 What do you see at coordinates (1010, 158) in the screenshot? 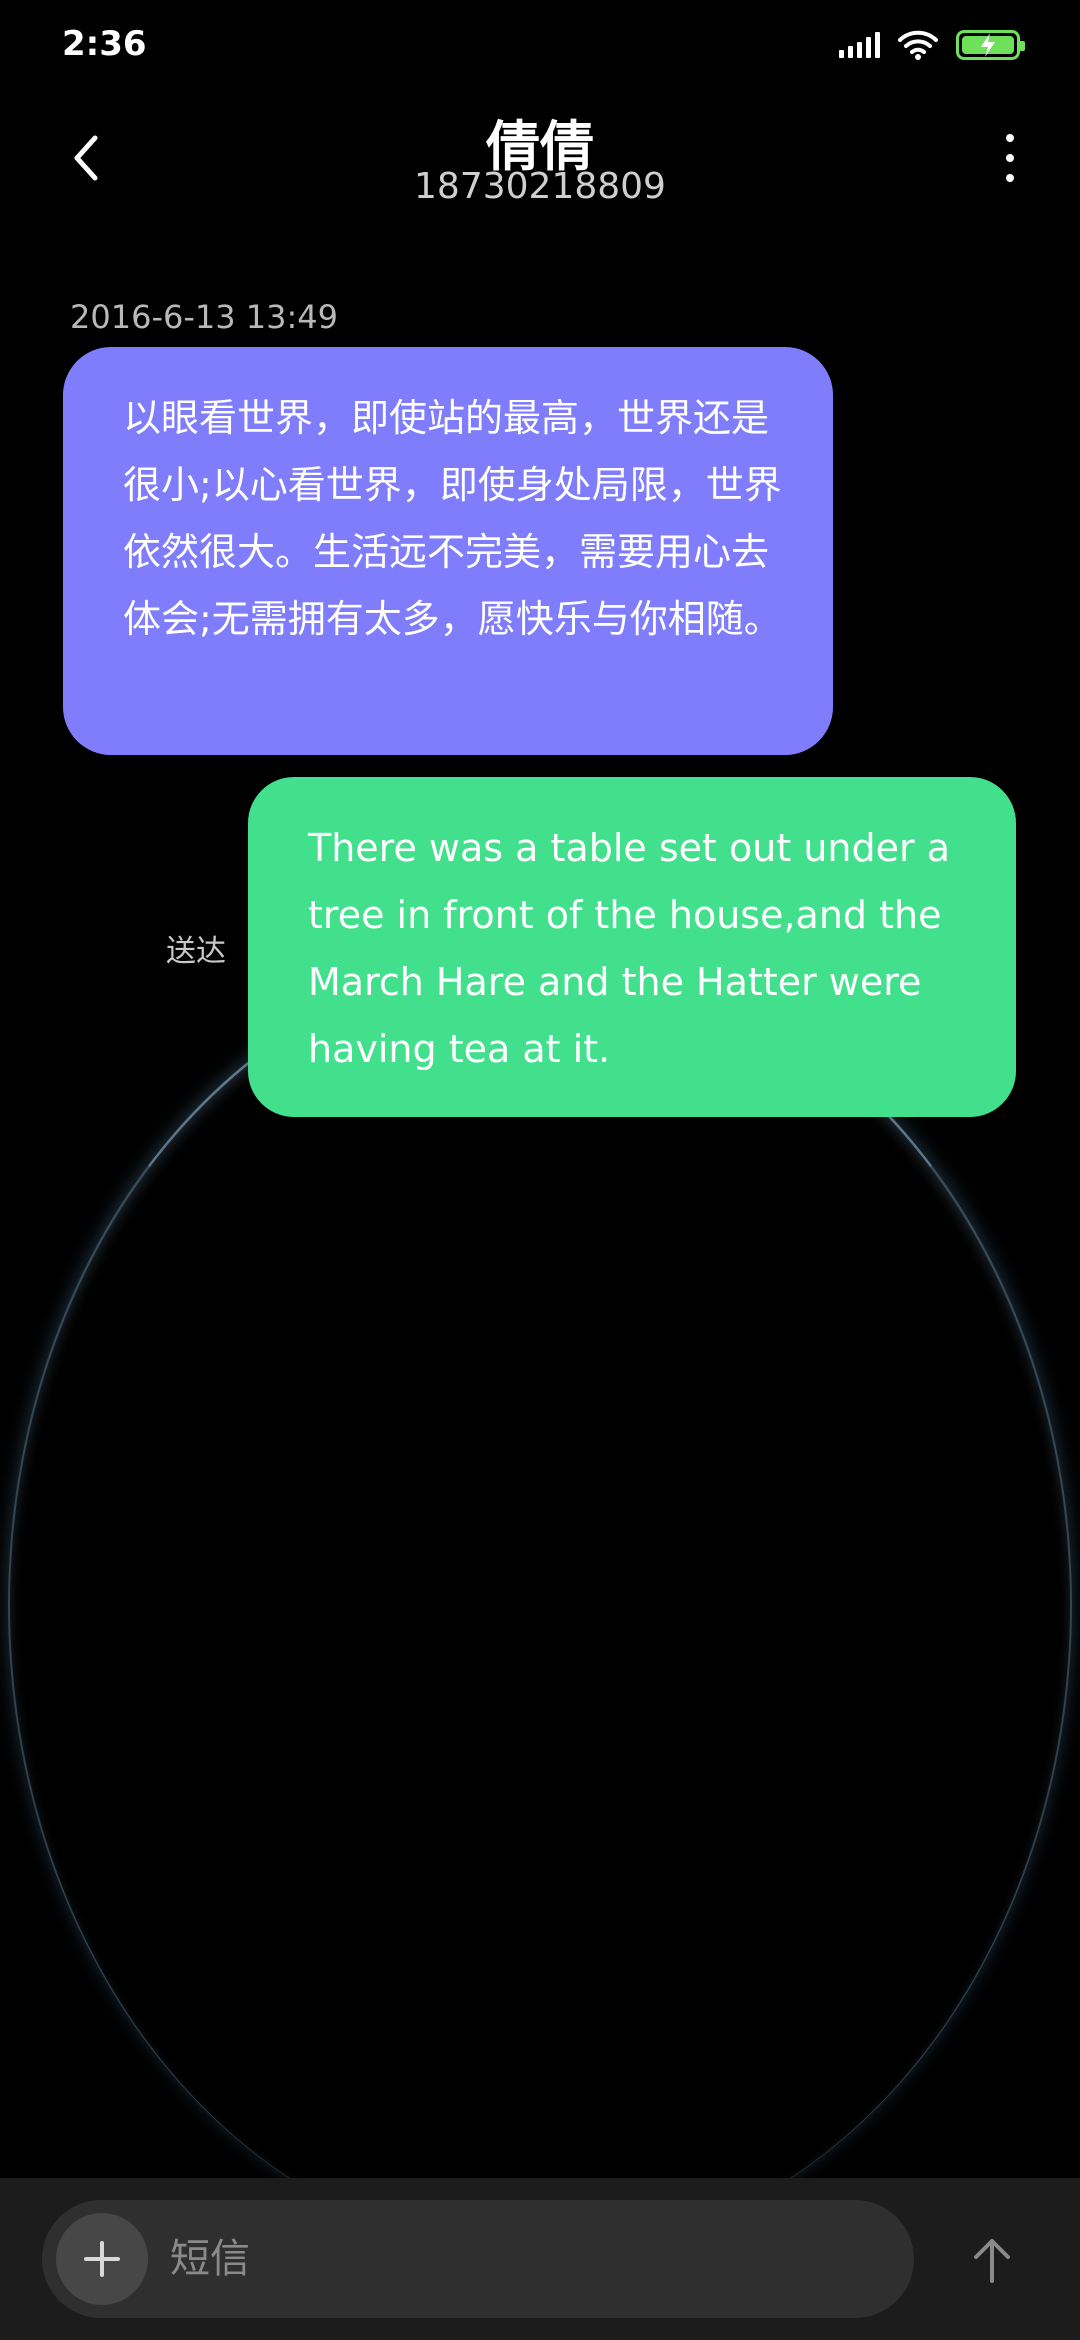
I see `more-options-button` at bounding box center [1010, 158].